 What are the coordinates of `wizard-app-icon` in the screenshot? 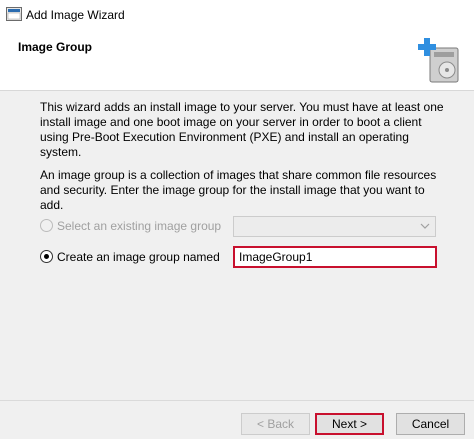 It's located at (14, 14).